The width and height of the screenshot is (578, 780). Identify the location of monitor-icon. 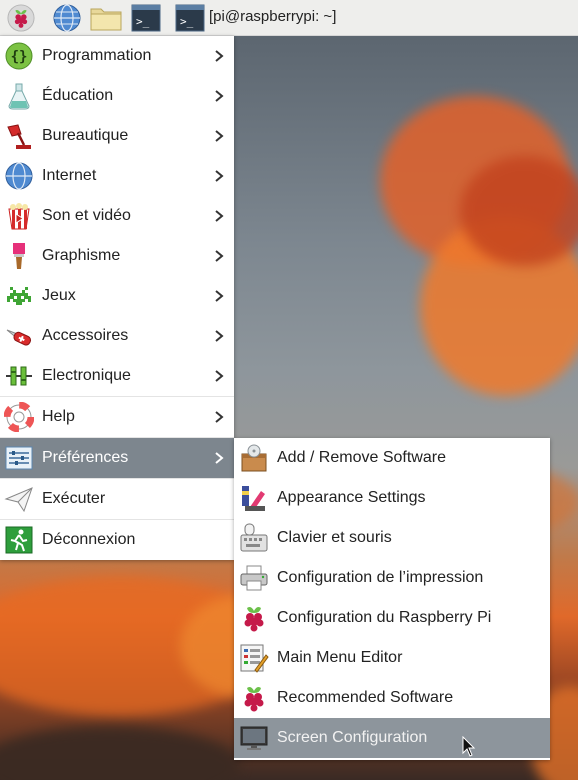
(254, 738).